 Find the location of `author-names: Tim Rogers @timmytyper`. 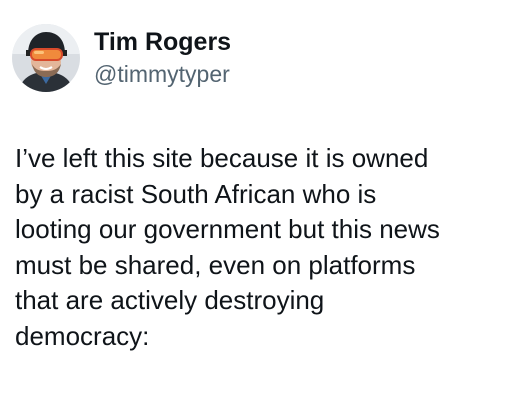

author-names: Tim Rogers @timmytyper is located at coordinates (162, 58).